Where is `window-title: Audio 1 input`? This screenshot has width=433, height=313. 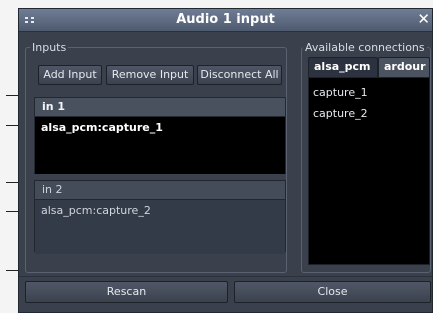 window-title: Audio 1 input is located at coordinates (225, 19).